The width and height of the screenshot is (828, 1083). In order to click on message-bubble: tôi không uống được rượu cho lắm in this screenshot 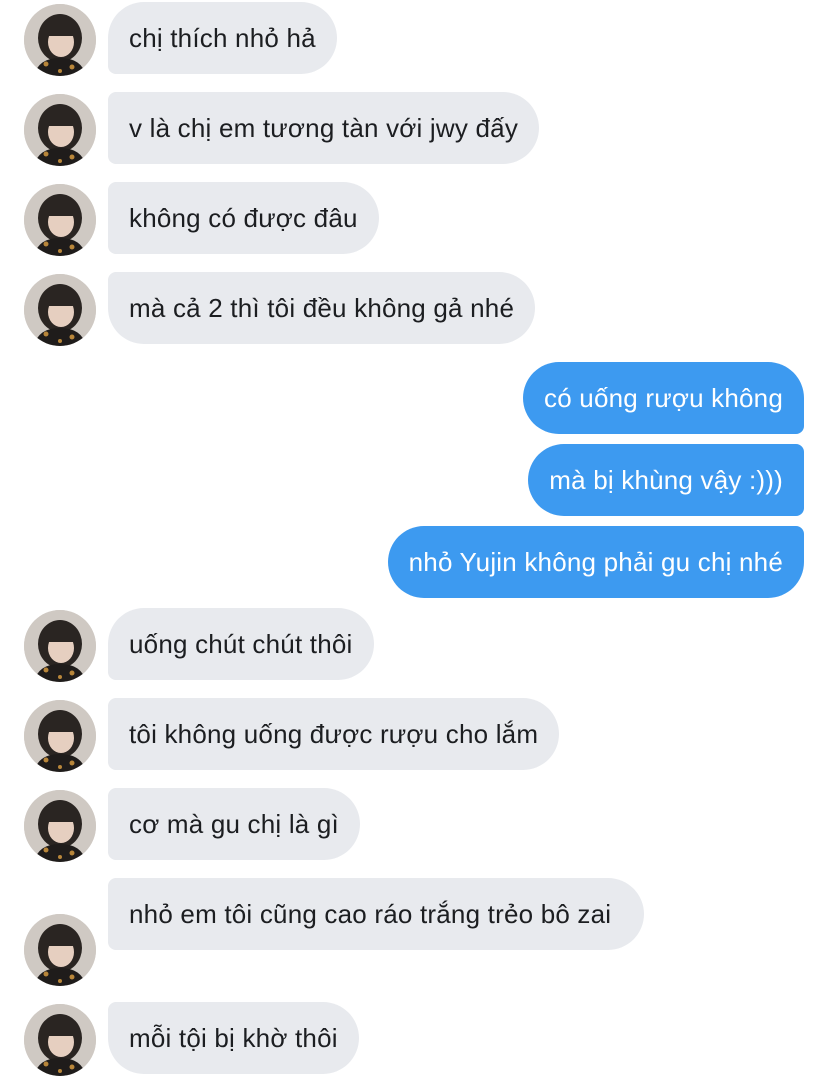, I will do `click(334, 734)`.